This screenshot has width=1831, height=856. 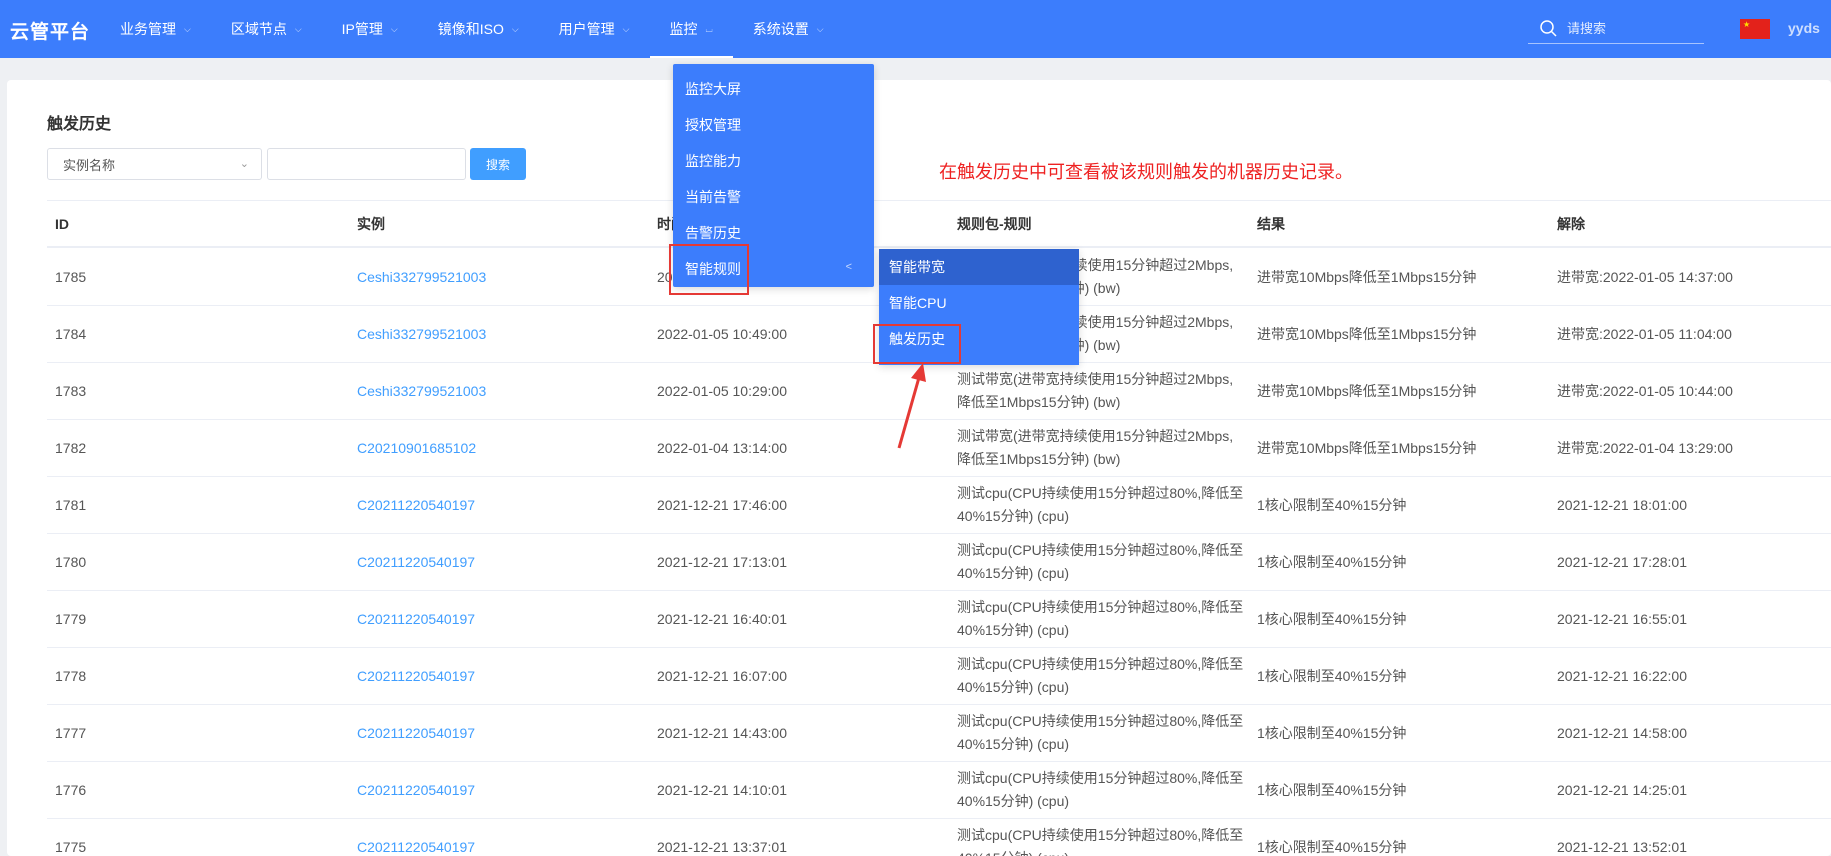 I want to click on column-header-instance: 实例, so click(x=371, y=224).